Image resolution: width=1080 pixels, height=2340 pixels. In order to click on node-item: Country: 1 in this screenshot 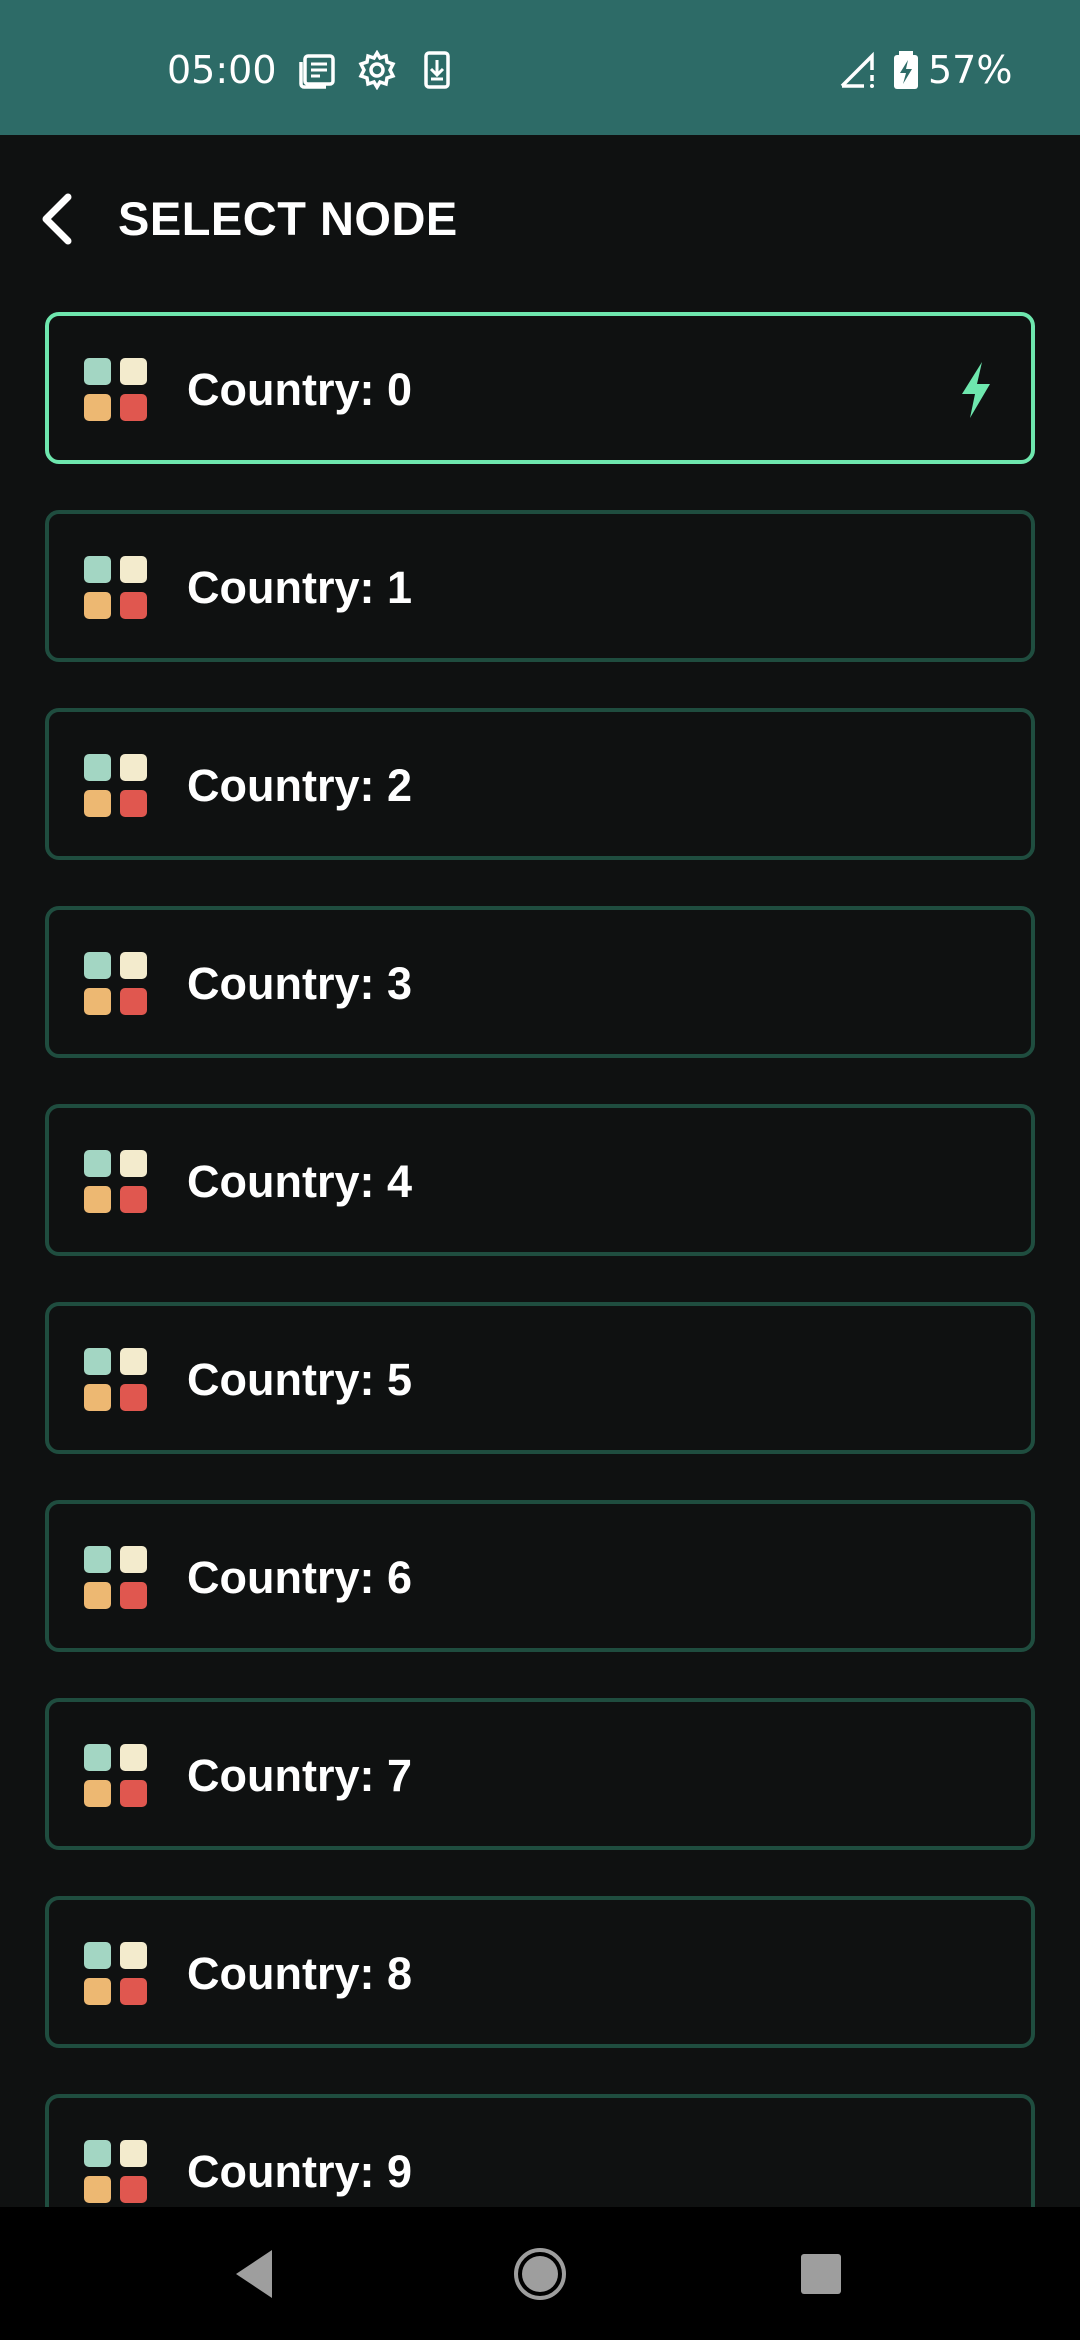, I will do `click(540, 586)`.